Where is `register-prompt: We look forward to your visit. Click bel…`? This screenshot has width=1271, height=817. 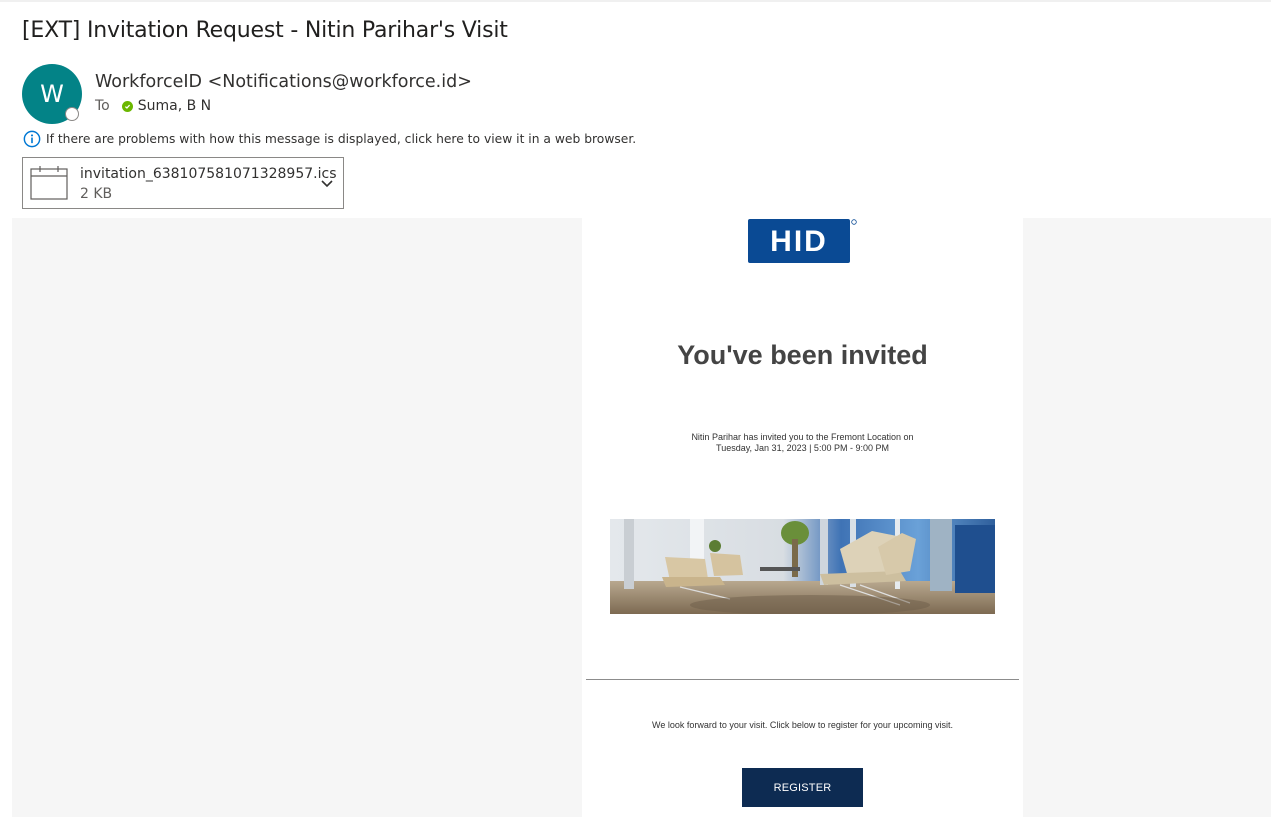 register-prompt: We look forward to your visit. Click bel… is located at coordinates (802, 725).